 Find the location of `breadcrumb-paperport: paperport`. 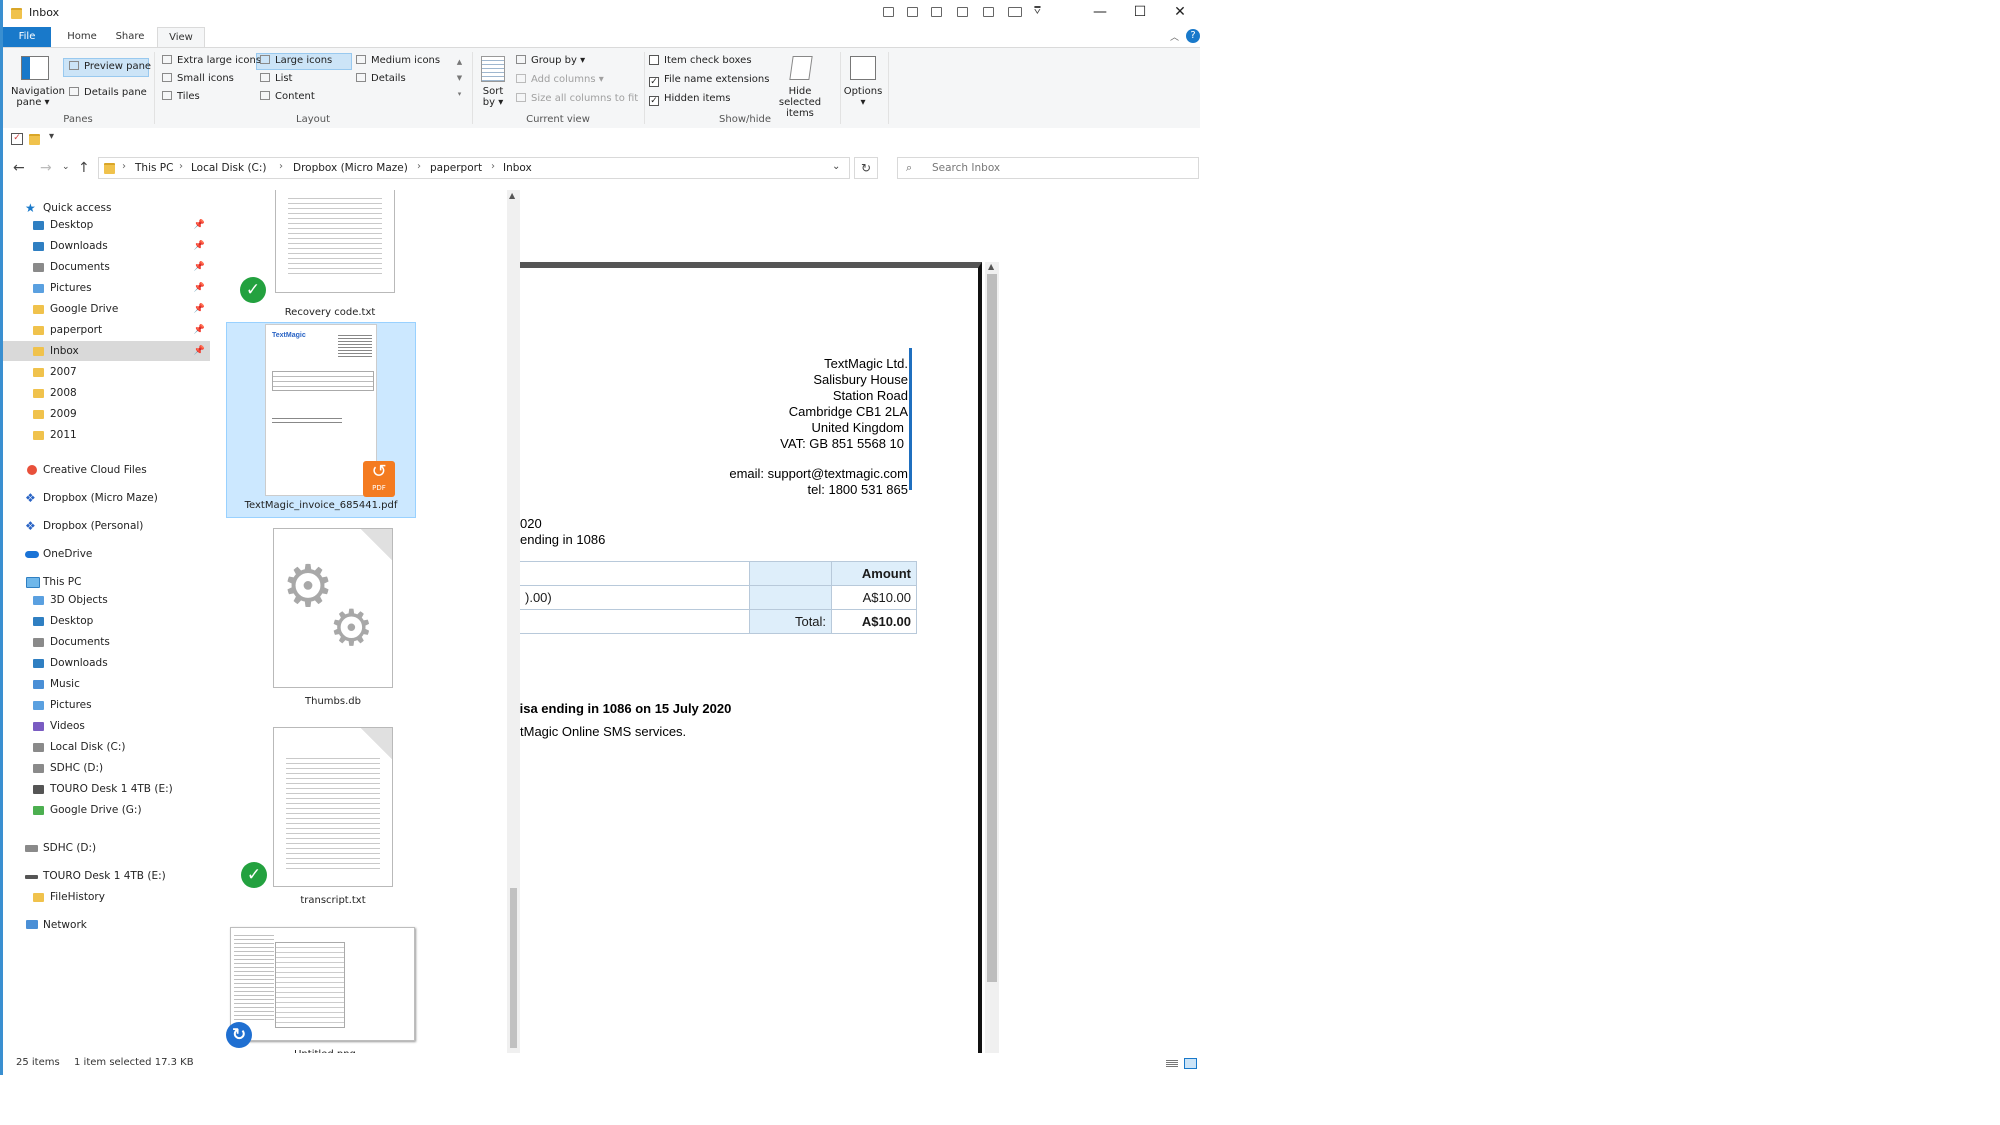

breadcrumb-paperport: paperport is located at coordinates (456, 168).